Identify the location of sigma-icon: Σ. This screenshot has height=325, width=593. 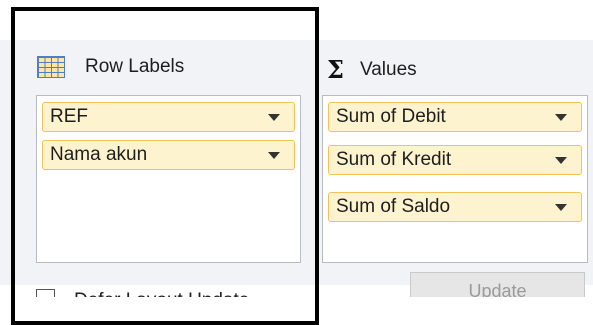
(335, 69).